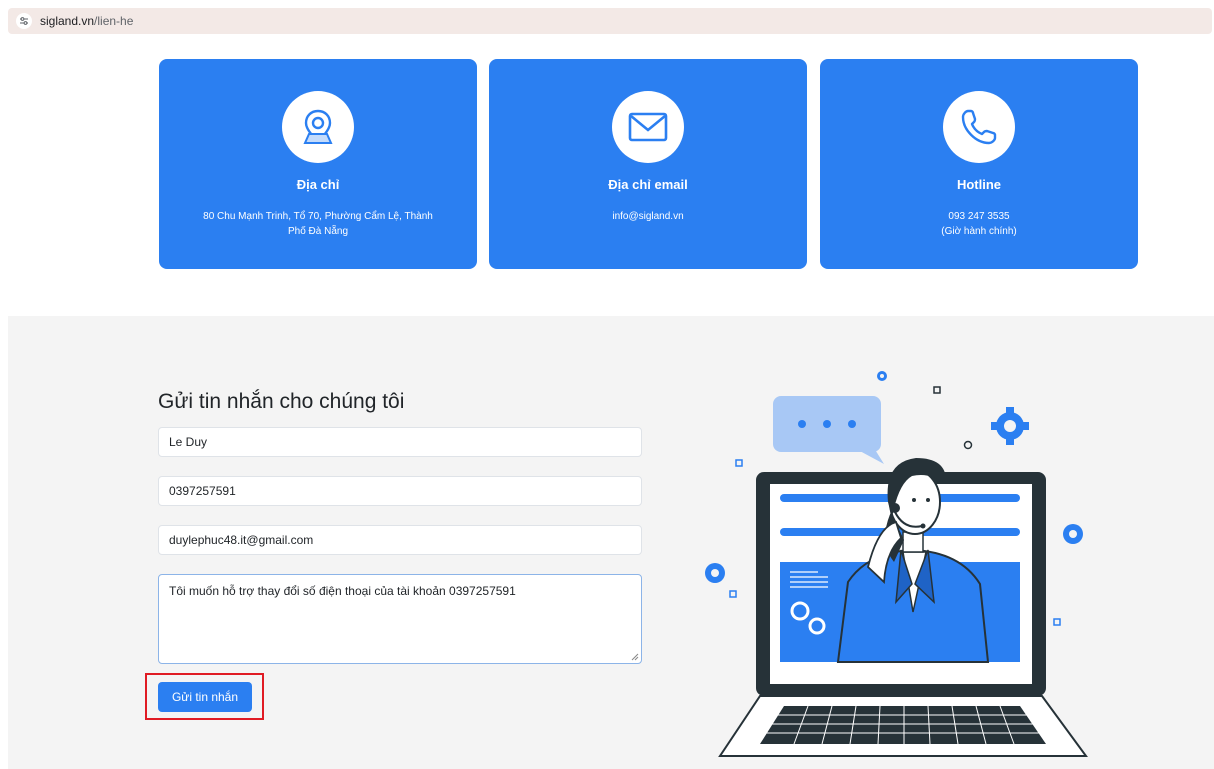  Describe the element at coordinates (24, 21) in the screenshot. I see `site-settings-icon` at that location.